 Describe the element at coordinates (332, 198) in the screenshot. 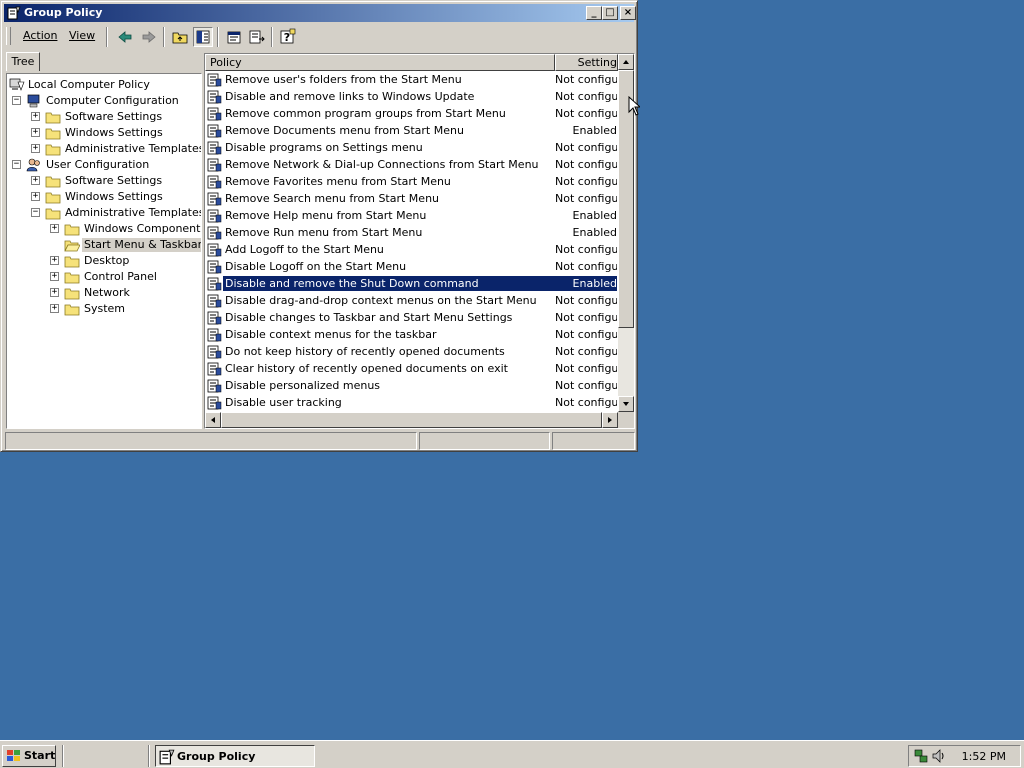

I see `policy-name: Remove Search menu from Start Menu` at that location.